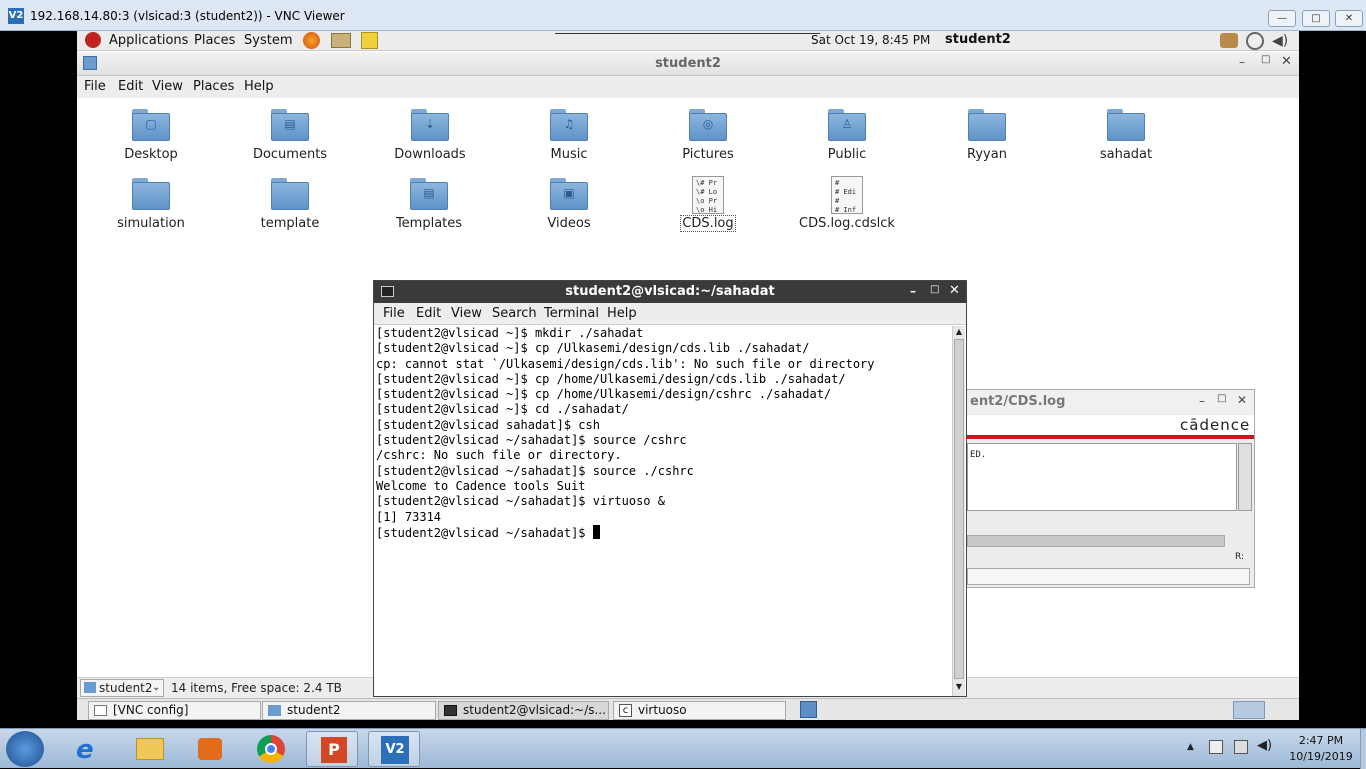 Image resolution: width=1366 pixels, height=769 pixels. I want to click on cadence-r-label: R:, so click(1240, 557).